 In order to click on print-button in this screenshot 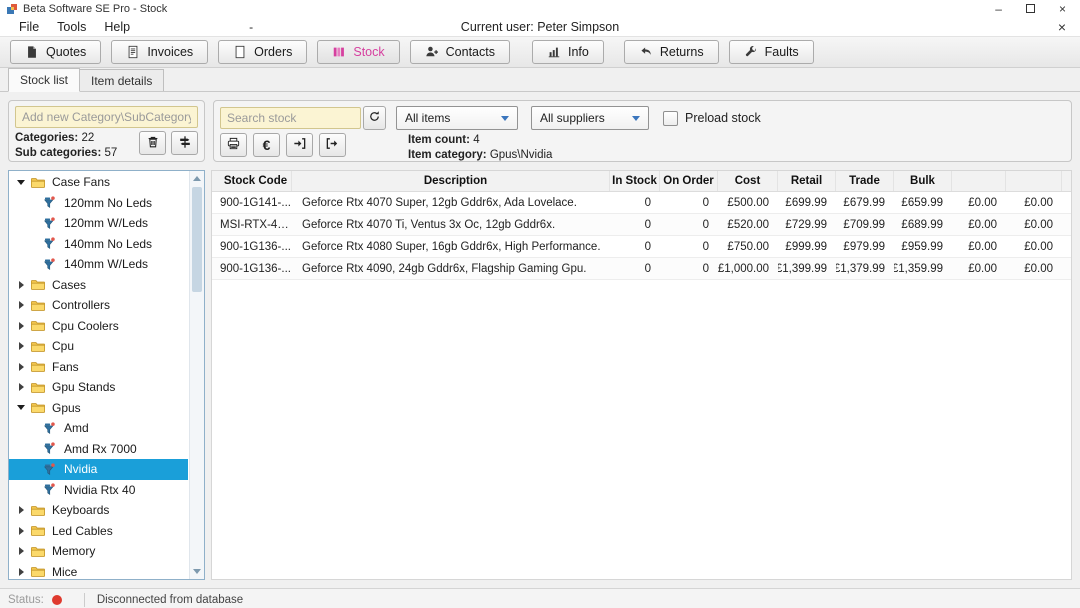, I will do `click(233, 145)`.